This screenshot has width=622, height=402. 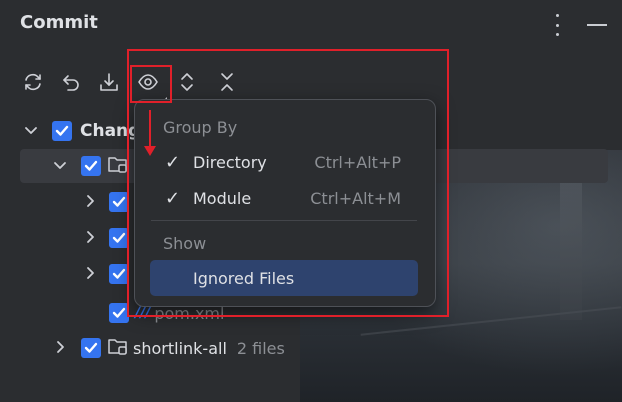 I want to click on tree-row-module, so click(x=91, y=166).